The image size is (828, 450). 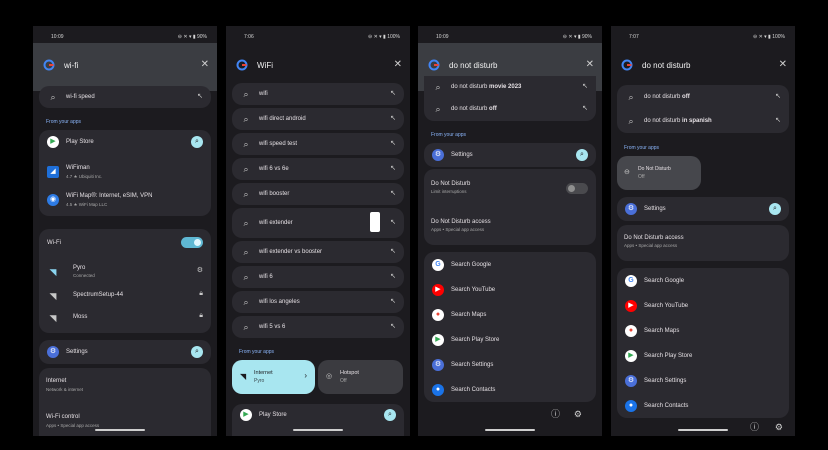 What do you see at coordinates (318, 194) in the screenshot?
I see `suggestion-row: ⌕ wifi booster ↖` at bounding box center [318, 194].